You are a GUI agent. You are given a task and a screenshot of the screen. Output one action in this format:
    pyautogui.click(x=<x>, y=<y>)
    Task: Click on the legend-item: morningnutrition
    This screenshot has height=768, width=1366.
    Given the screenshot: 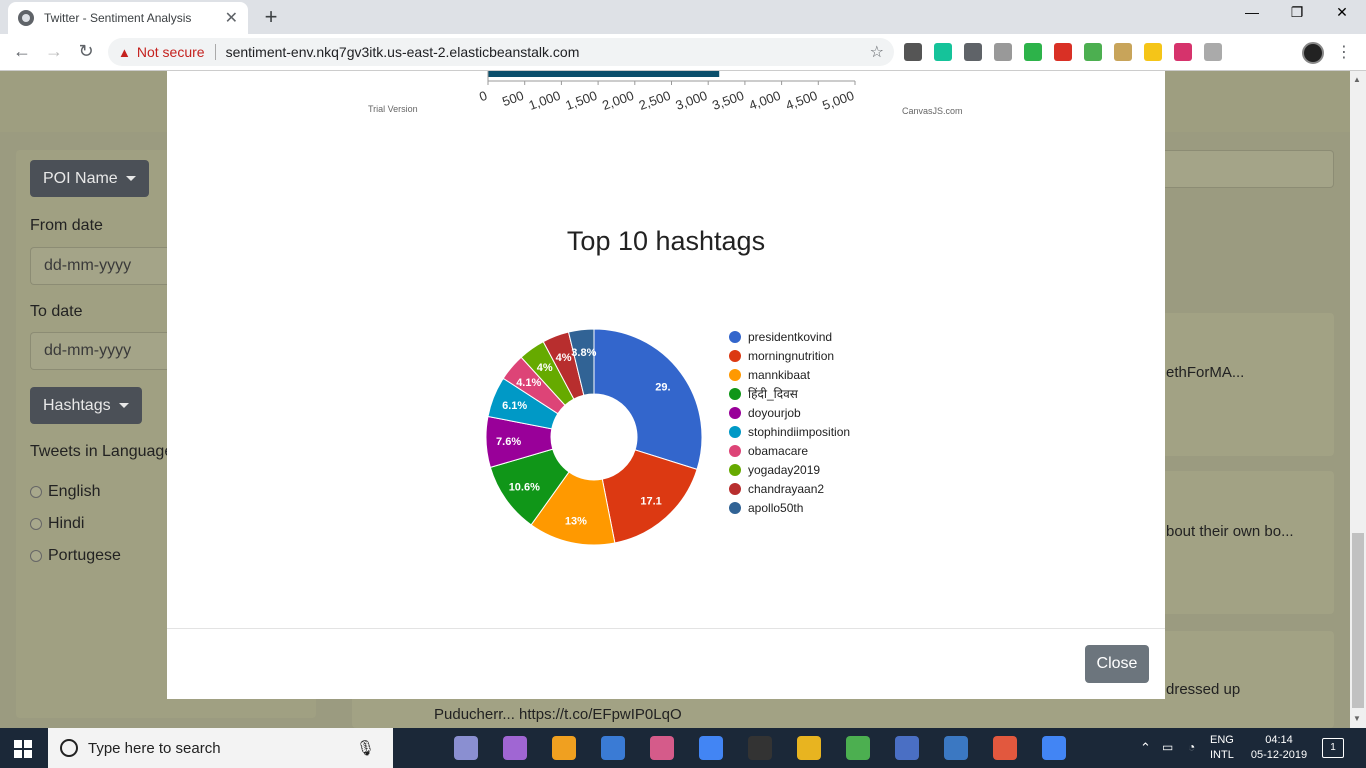 What is the action you would take?
    pyautogui.click(x=789, y=355)
    